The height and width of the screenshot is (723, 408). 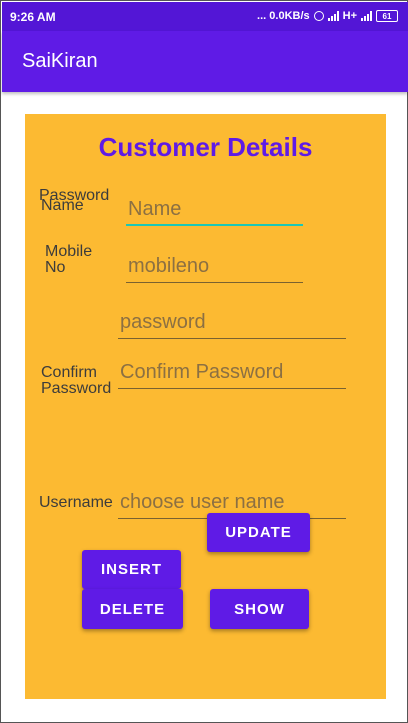 I want to click on mobile-input, so click(x=214, y=266).